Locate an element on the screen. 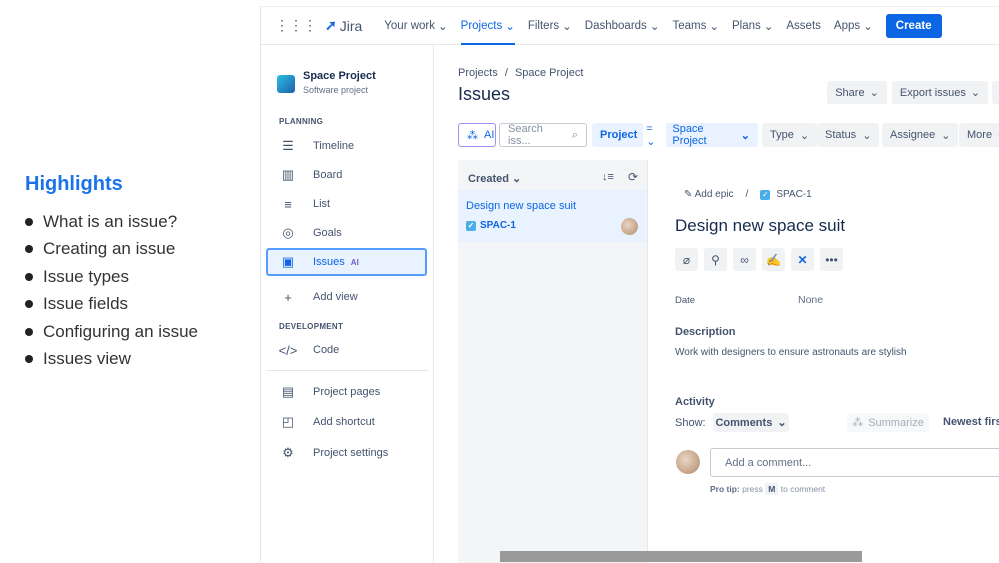 Image resolution: width=999 pixels, height=563 pixels. date-value: None is located at coordinates (810, 300).